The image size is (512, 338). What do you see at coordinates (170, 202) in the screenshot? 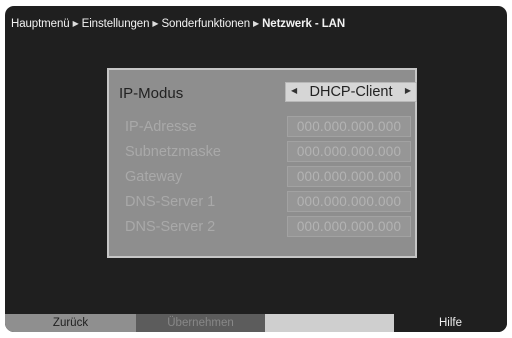
I see `field-label: DNS-Server 1` at bounding box center [170, 202].